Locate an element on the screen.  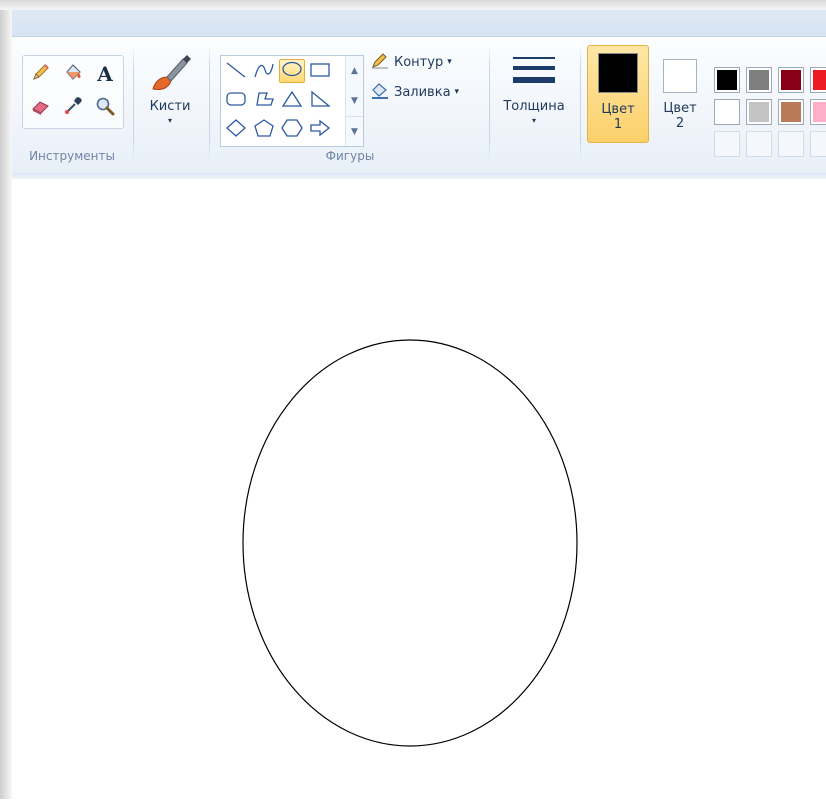
eraser-tool is located at coordinates (41, 108).